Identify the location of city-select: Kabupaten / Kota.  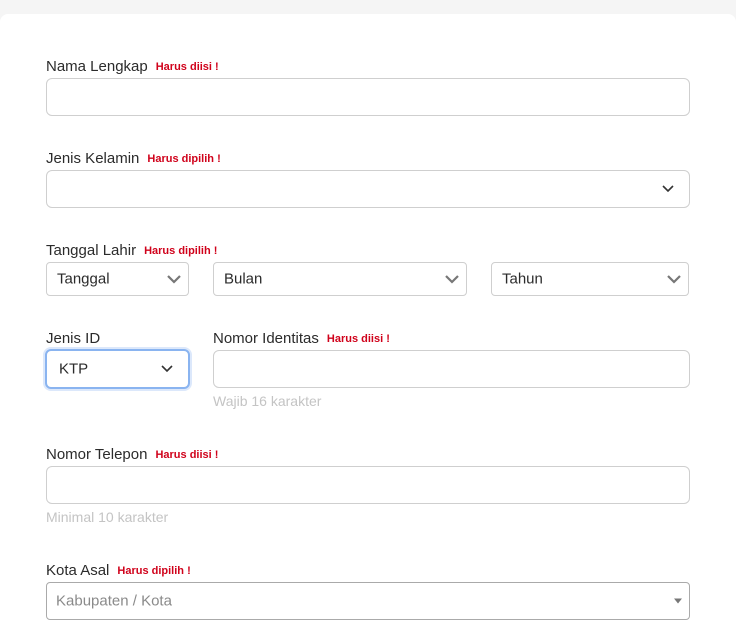
(368, 601).